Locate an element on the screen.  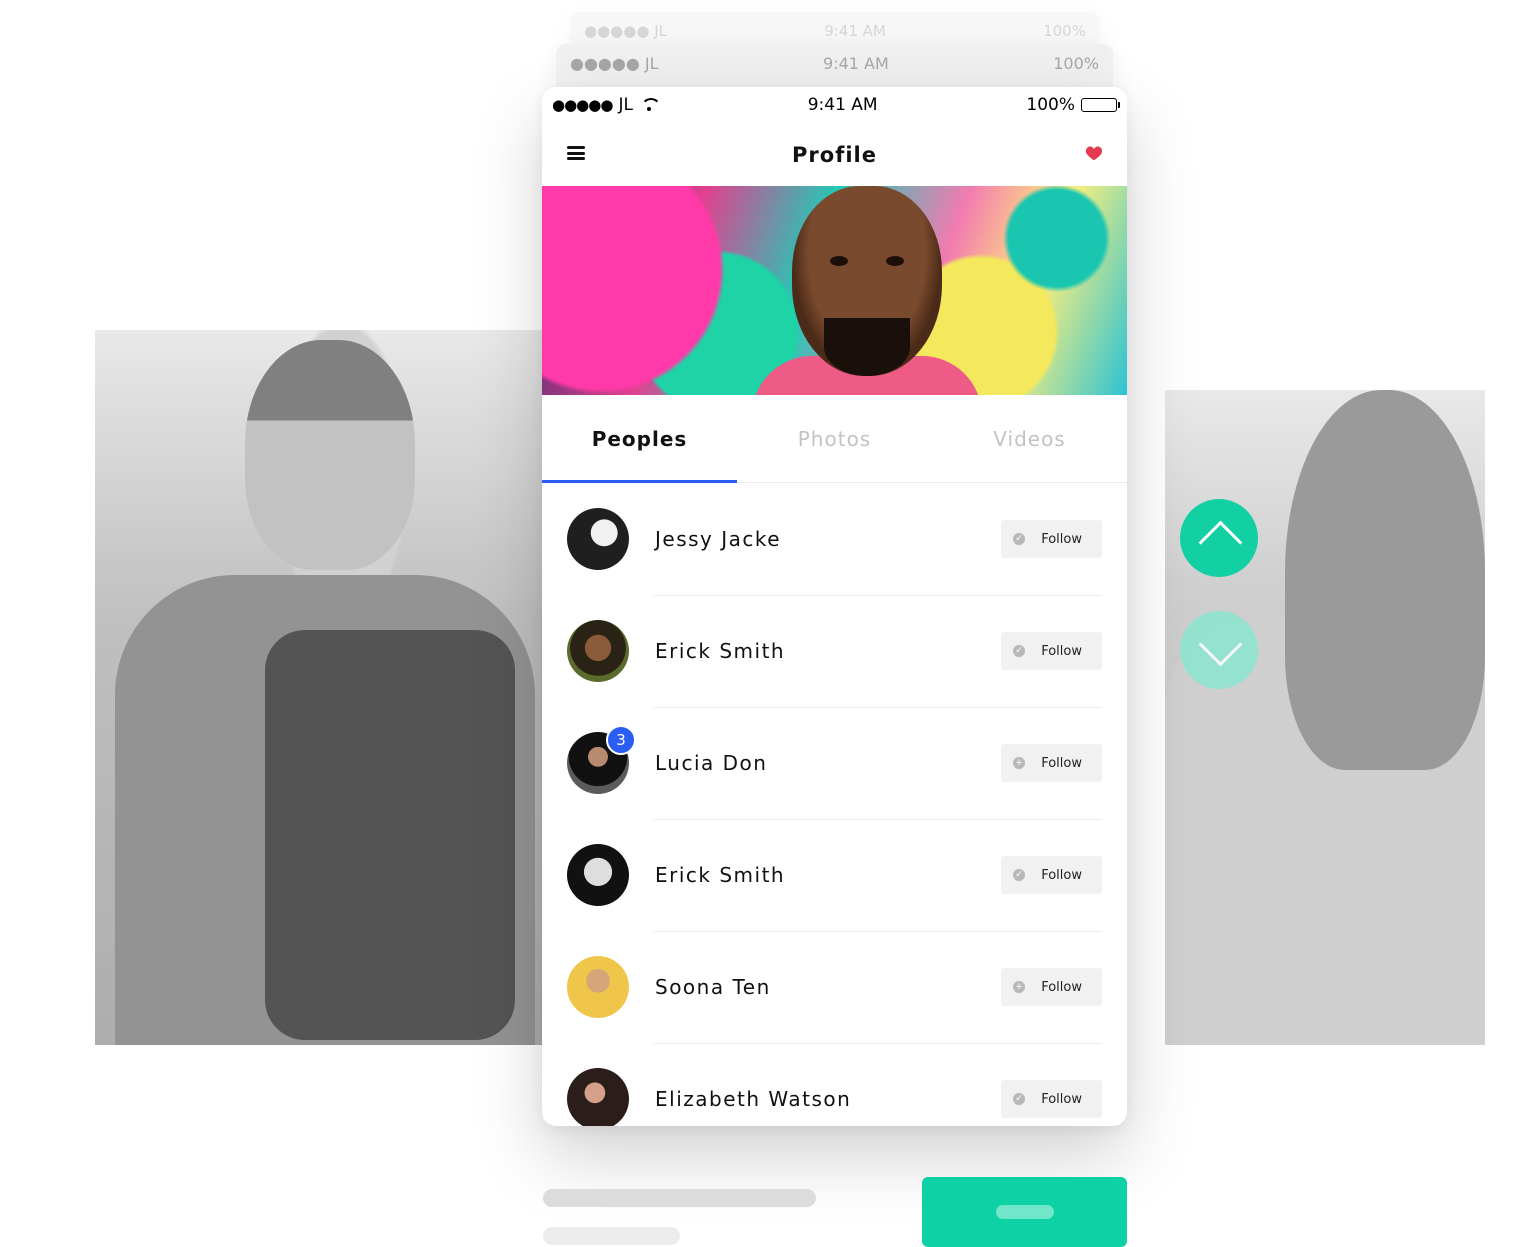
list-item: Soona Ten + Follow is located at coordinates (834, 987).